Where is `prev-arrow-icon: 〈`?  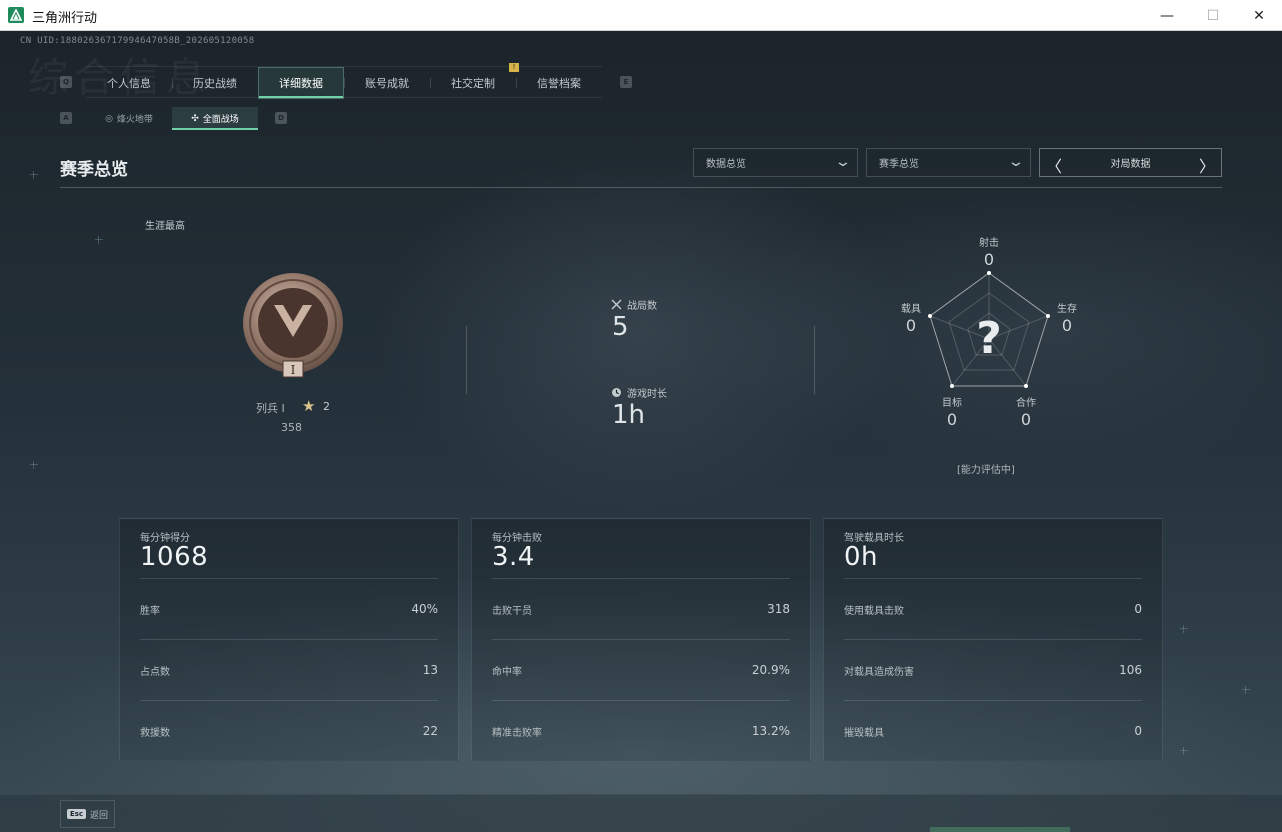 prev-arrow-icon: 〈 is located at coordinates (1054, 165).